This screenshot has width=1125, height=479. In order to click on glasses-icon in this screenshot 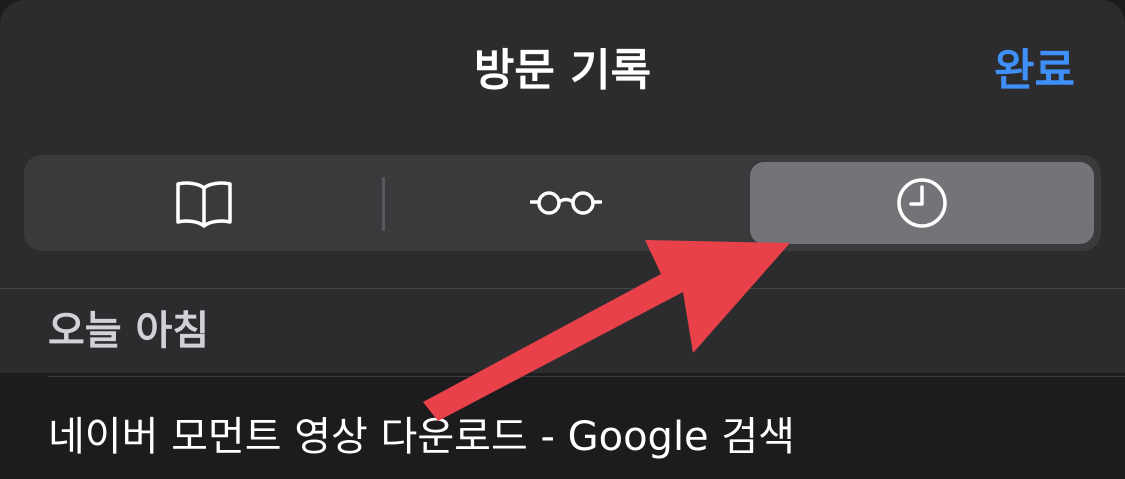, I will do `click(566, 203)`.